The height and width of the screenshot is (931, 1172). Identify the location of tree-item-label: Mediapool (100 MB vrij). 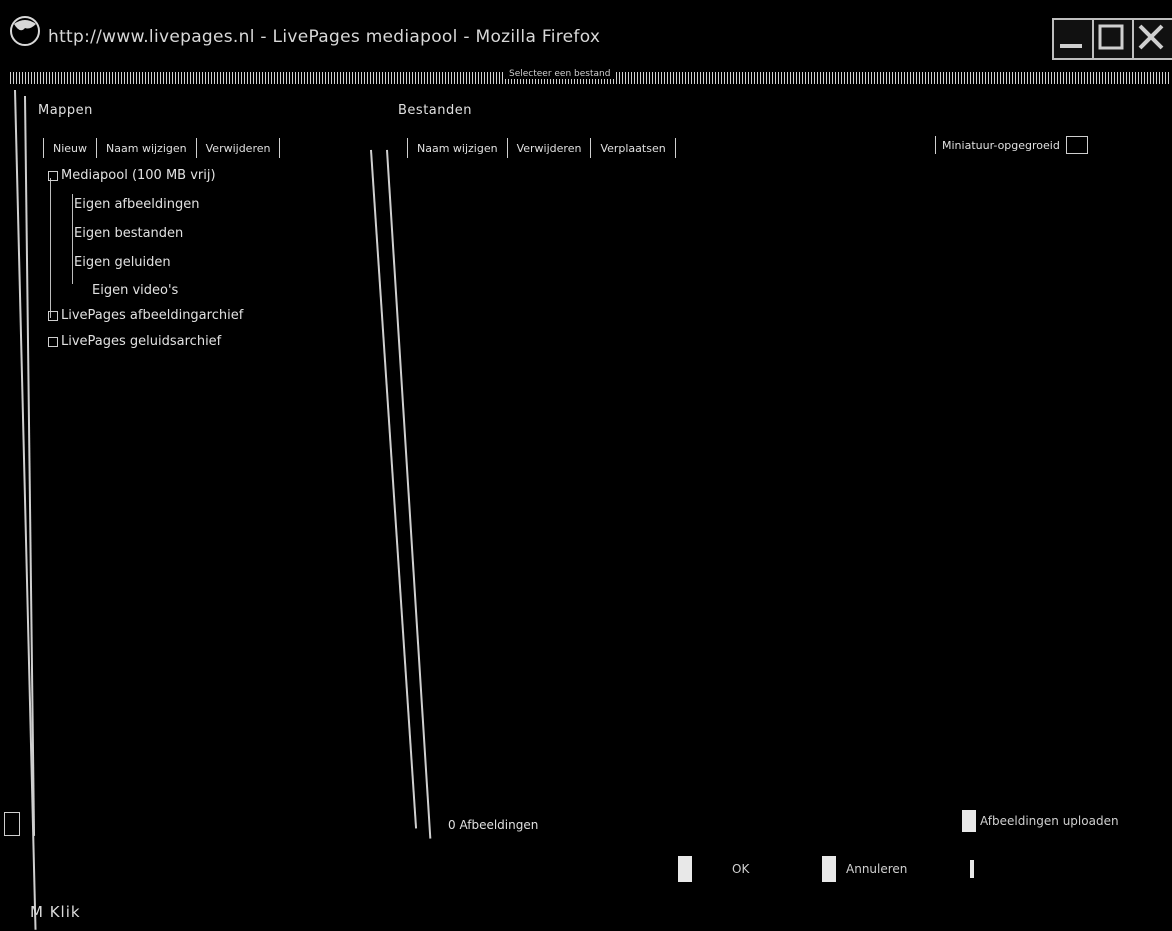
(138, 175).